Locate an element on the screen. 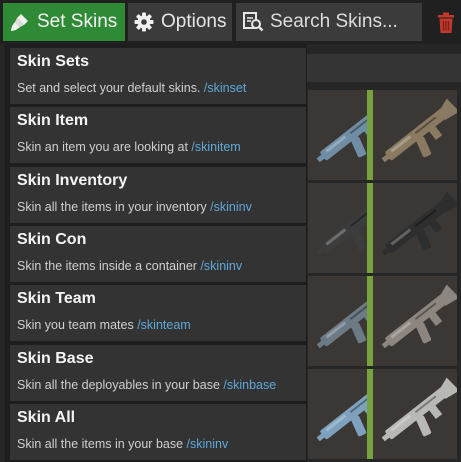 This screenshot has width=461, height=462. menu-item-title: Skin Con is located at coordinates (52, 239).